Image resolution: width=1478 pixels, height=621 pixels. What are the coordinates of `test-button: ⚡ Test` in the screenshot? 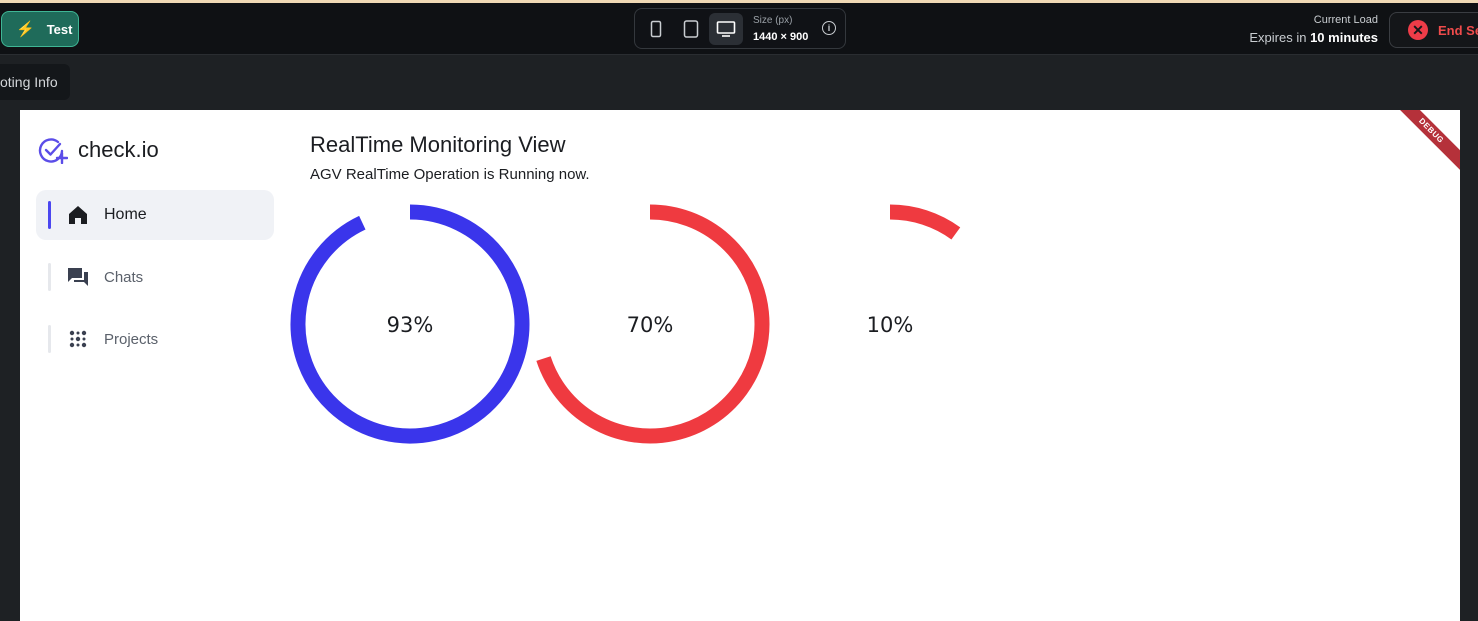 It's located at (40, 29).